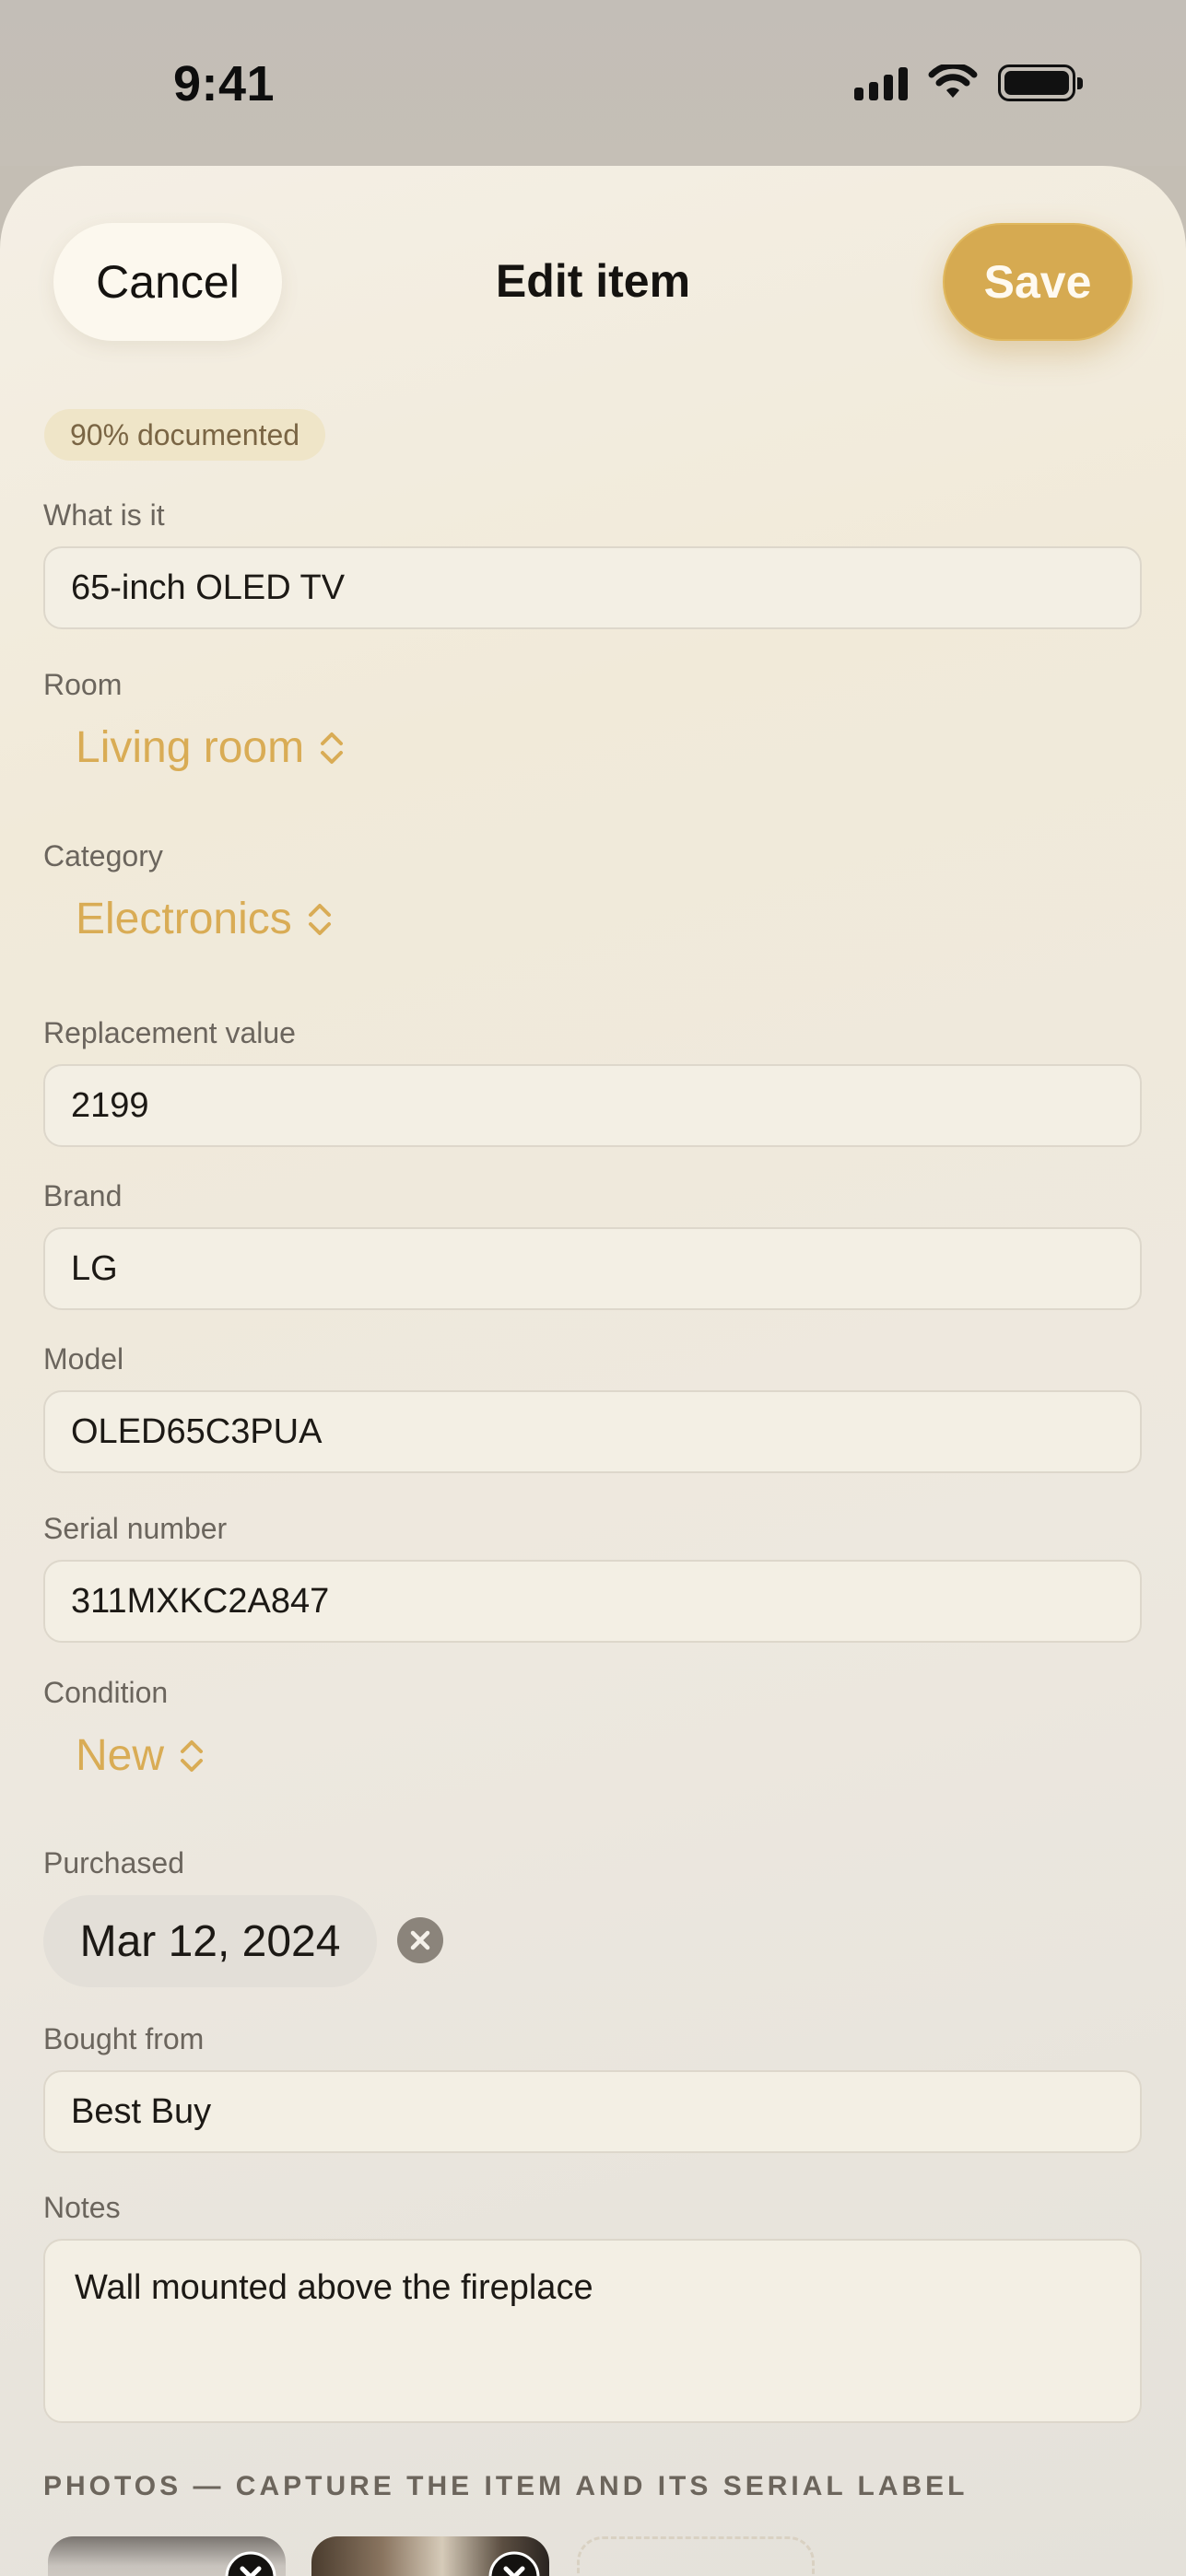  Describe the element at coordinates (83, 1359) in the screenshot. I see `model-label: Model` at that location.